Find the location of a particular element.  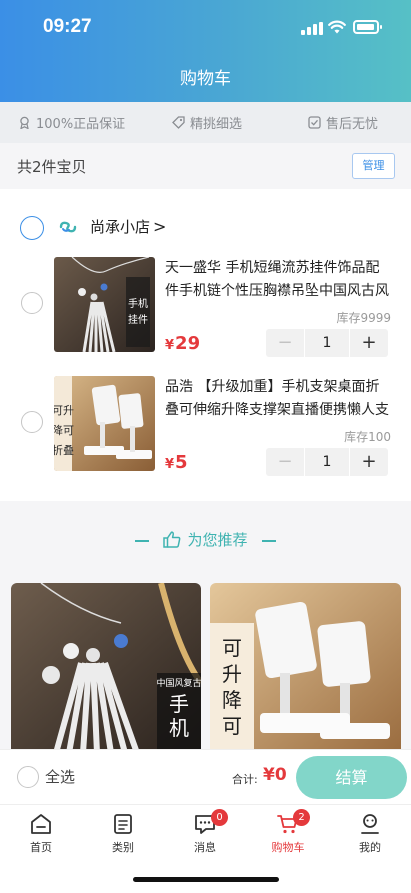

shop-name: 尚承小店 > is located at coordinates (128, 226).